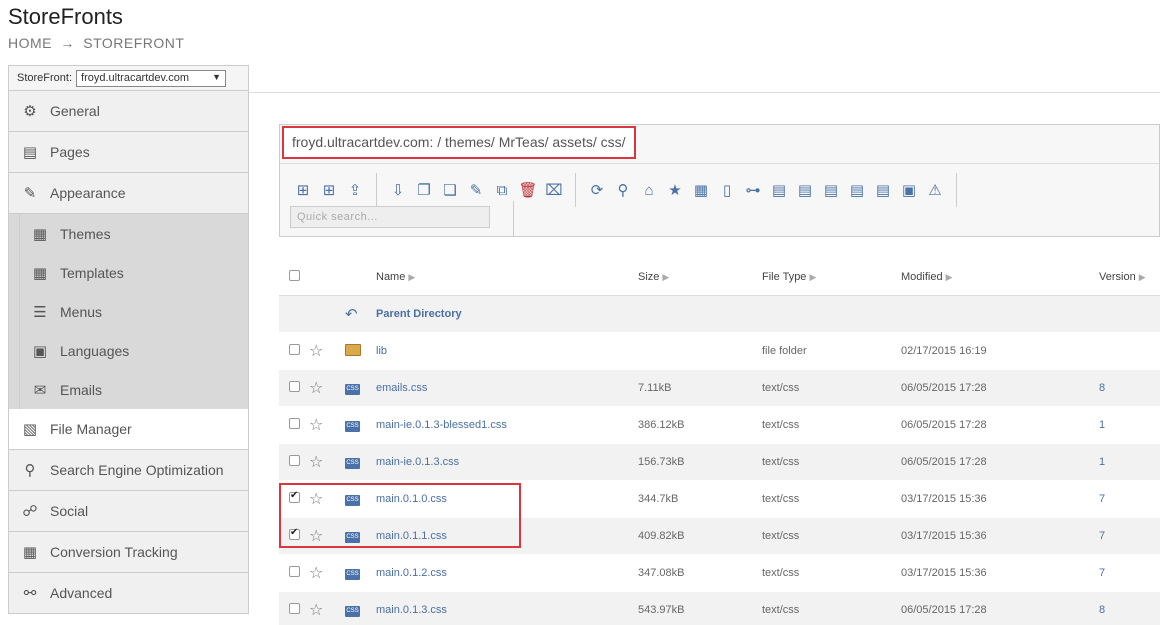  Describe the element at coordinates (661, 462) in the screenshot. I see `file-size: 156.73kB` at that location.